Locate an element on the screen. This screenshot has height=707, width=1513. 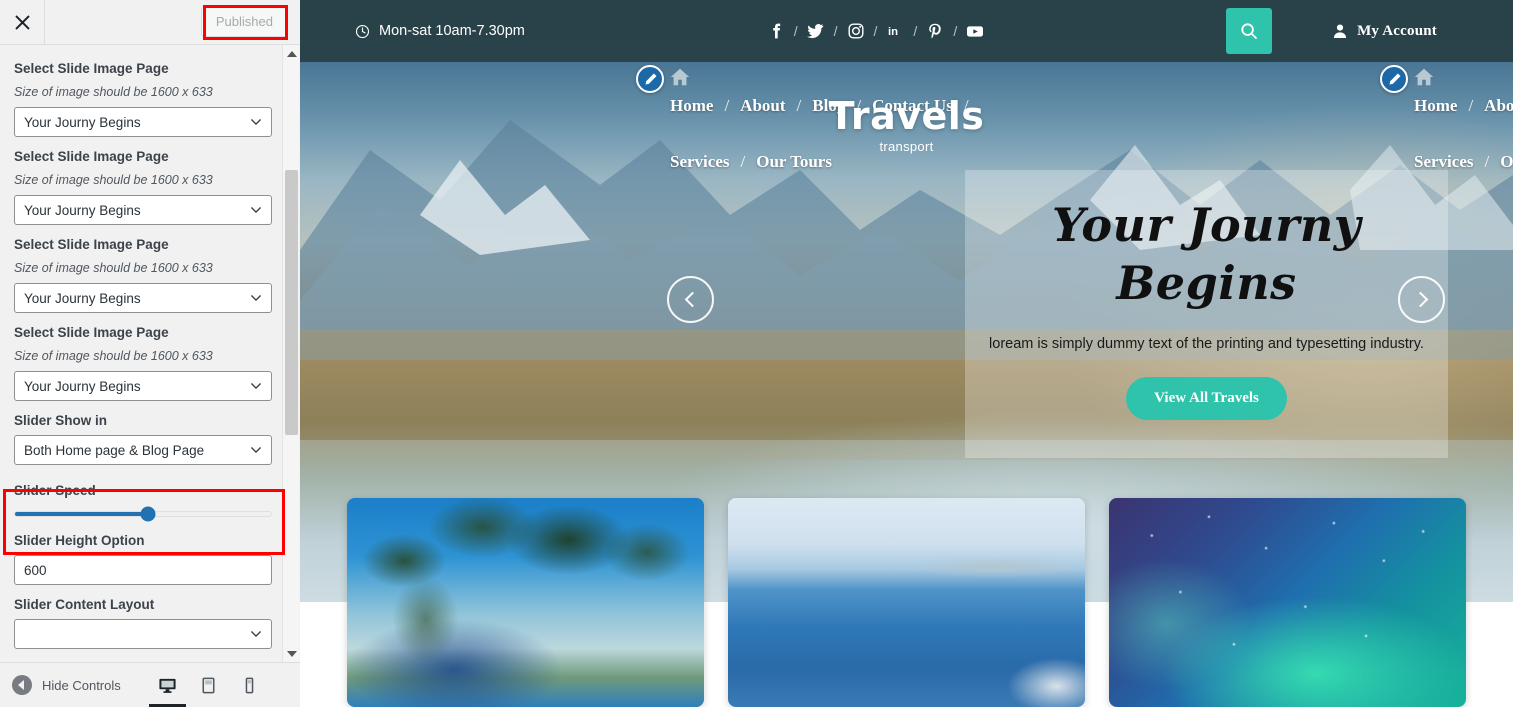
instagram-icon is located at coordinates (856, 31).